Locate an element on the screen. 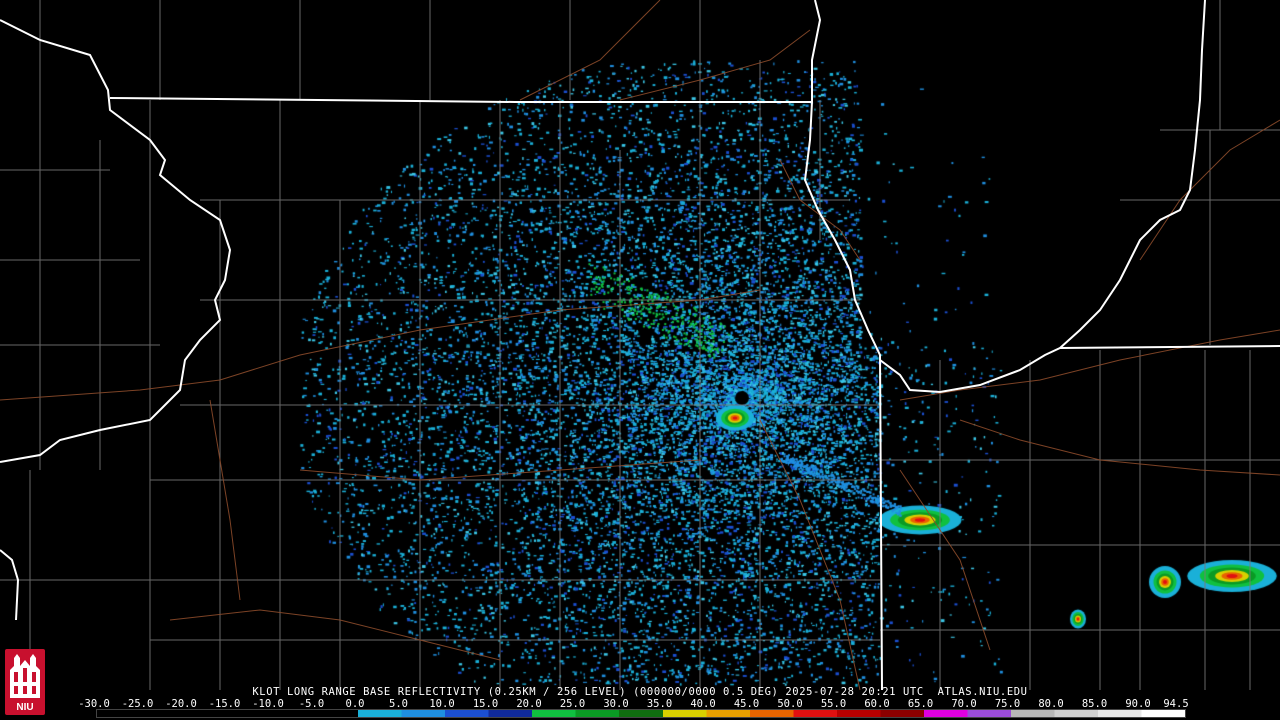 The image size is (1280, 720). reflectivity-colorbar is located at coordinates (641, 713).